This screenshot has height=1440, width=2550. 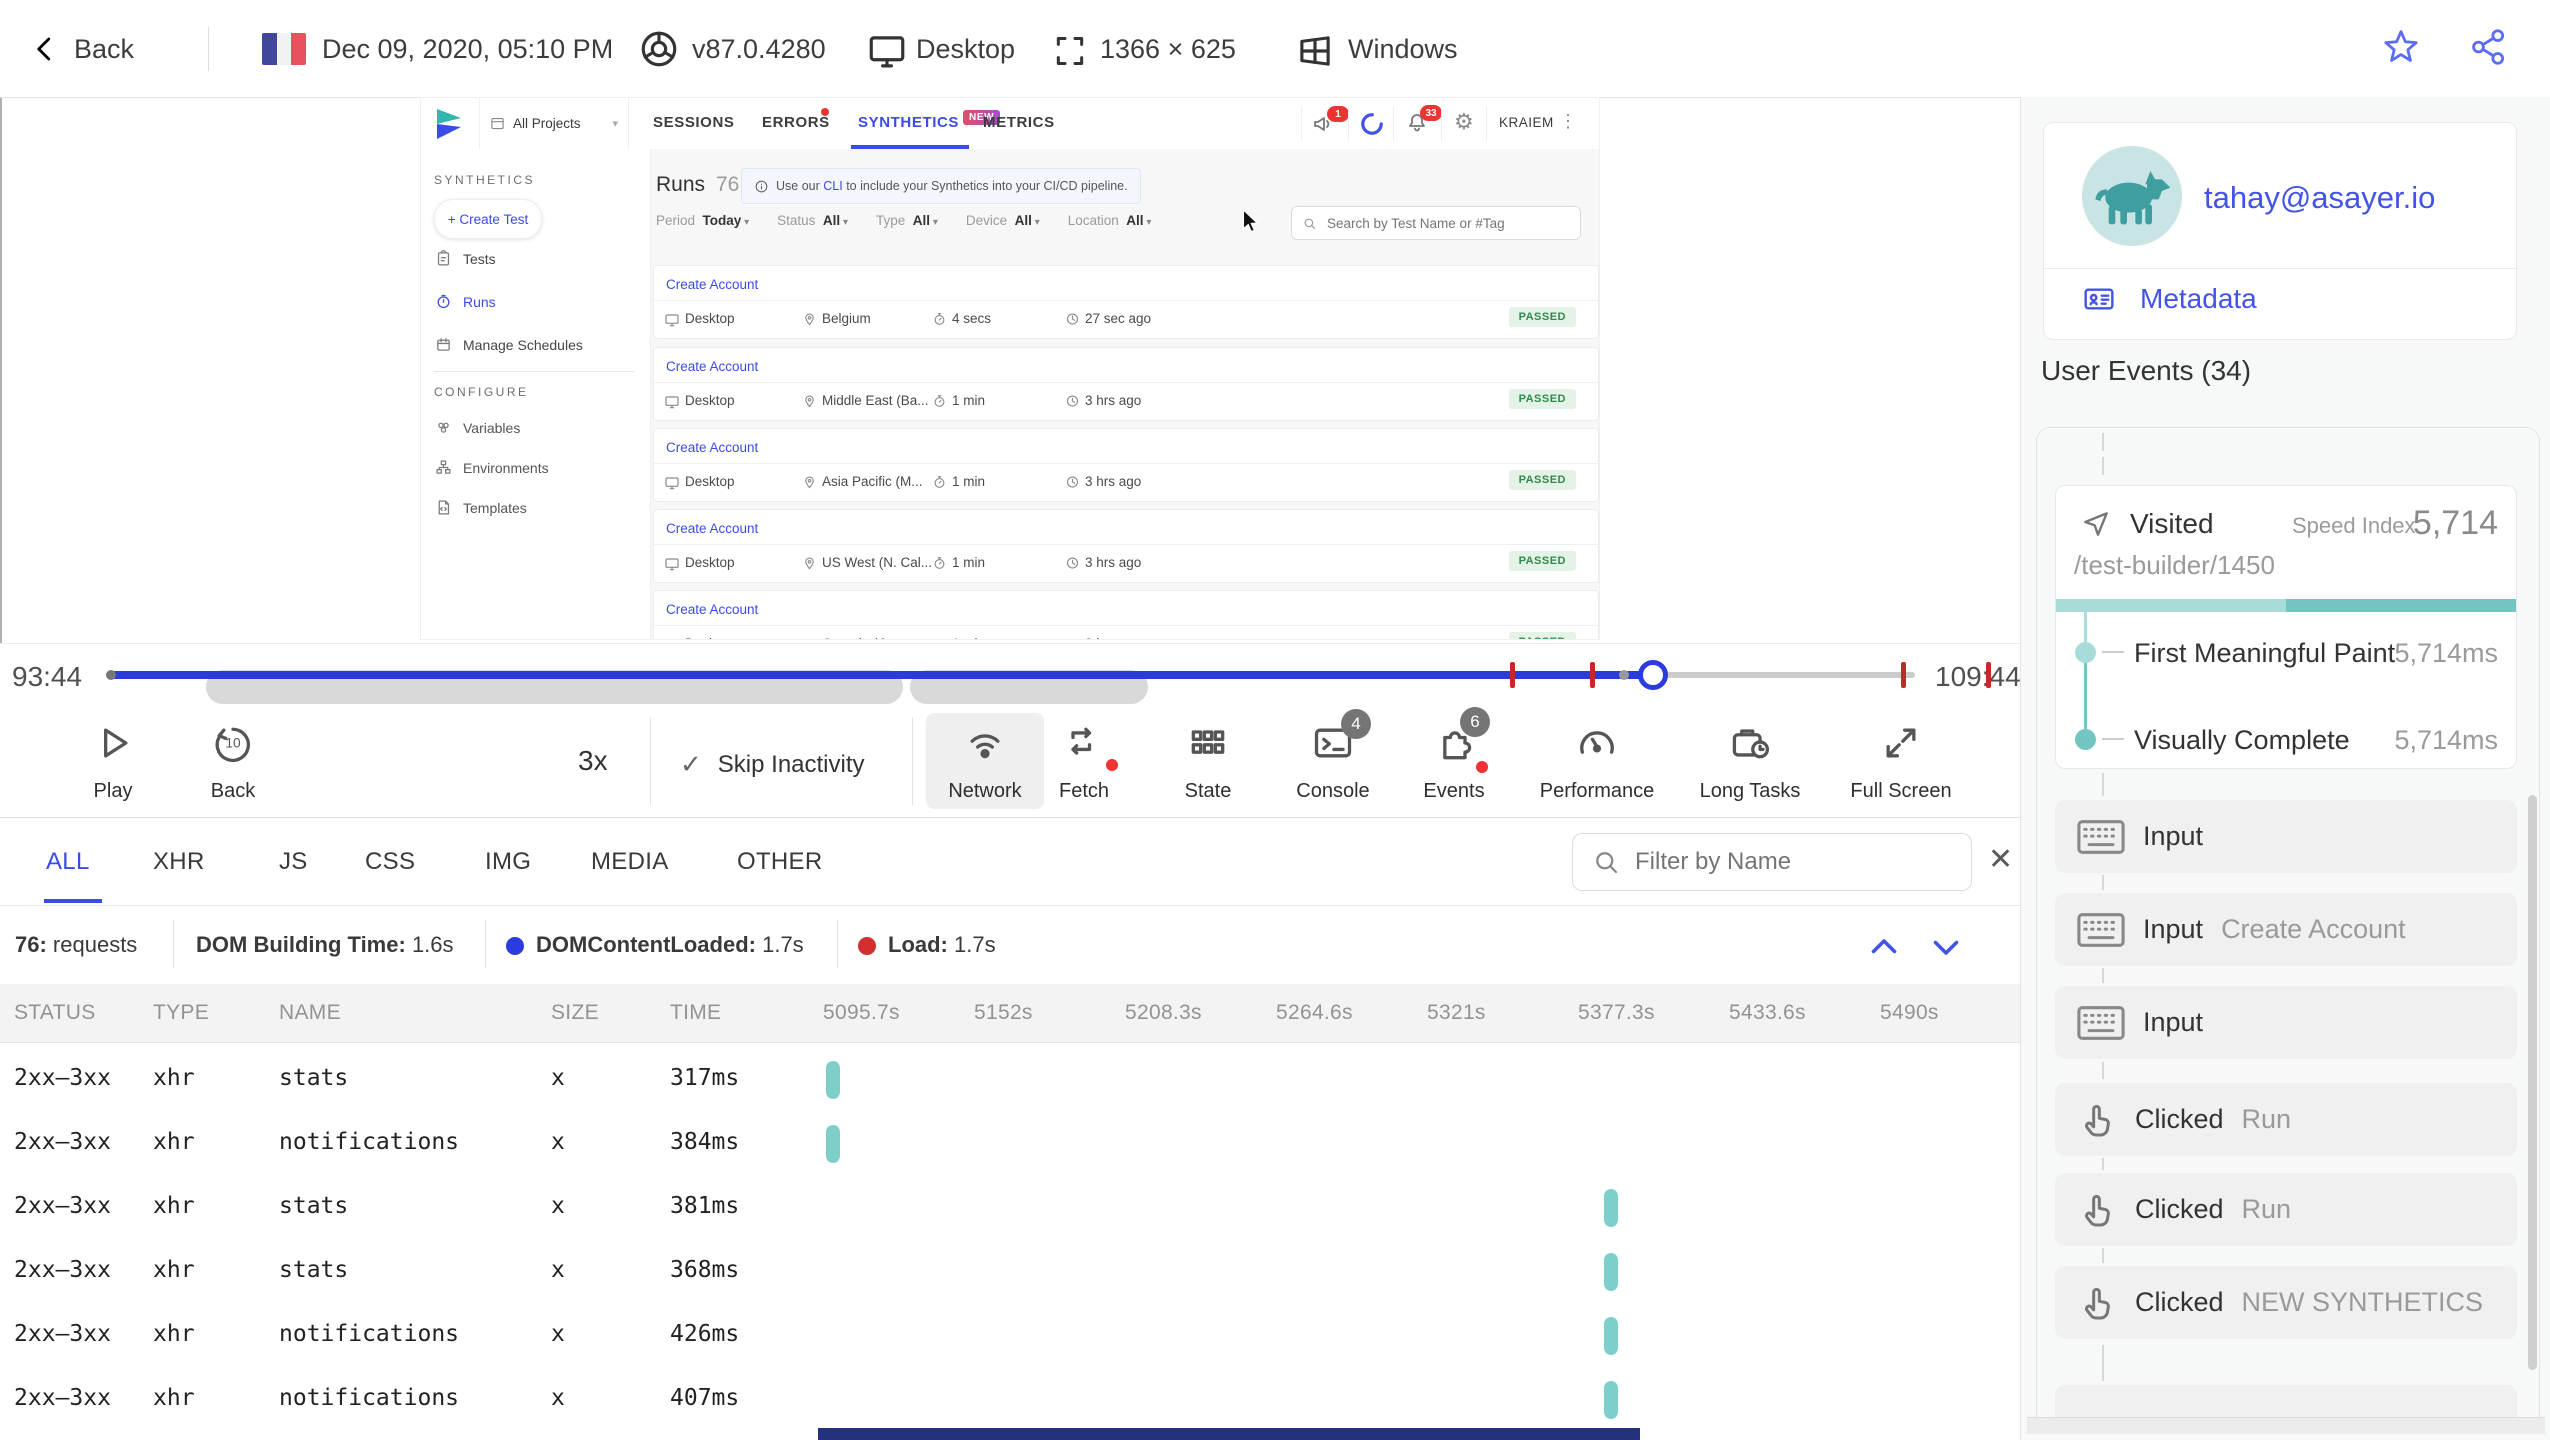 What do you see at coordinates (1084, 761) in the screenshot?
I see `fetch-panel-button: Fetch` at bounding box center [1084, 761].